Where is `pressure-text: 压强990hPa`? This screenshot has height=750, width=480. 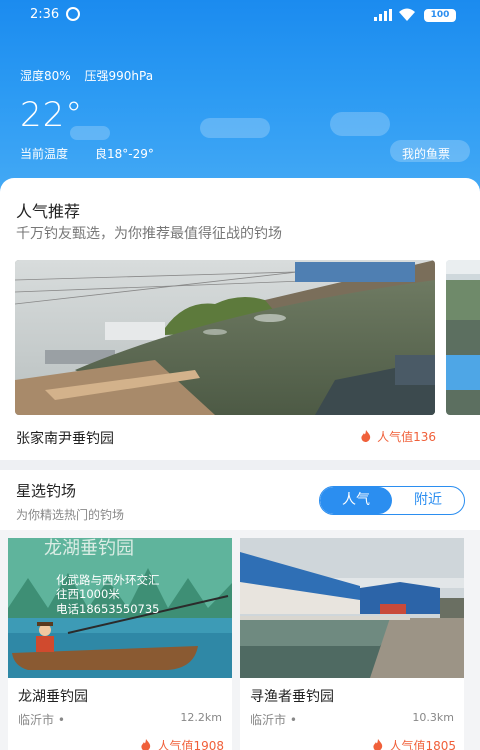
pressure-text: 压强990hPa is located at coordinates (119, 76).